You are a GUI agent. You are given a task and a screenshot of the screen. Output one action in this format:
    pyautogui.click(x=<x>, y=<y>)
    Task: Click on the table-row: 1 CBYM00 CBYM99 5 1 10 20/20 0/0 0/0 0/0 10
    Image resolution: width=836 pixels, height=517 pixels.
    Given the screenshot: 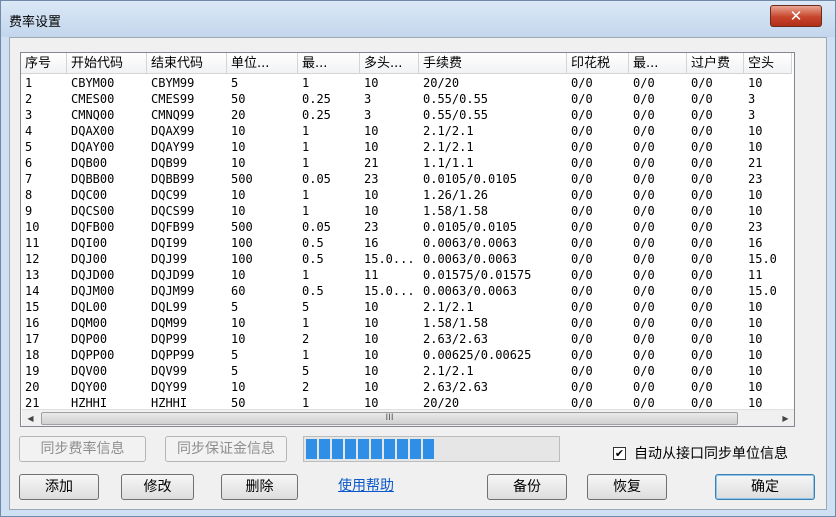 What is the action you would take?
    pyautogui.click(x=407, y=83)
    